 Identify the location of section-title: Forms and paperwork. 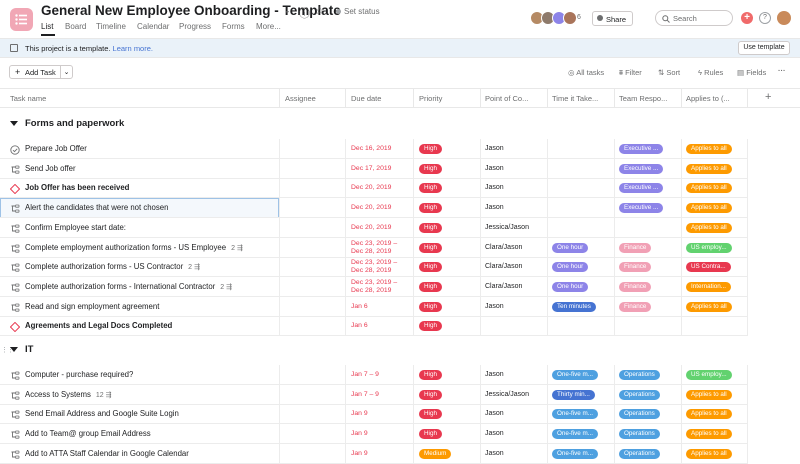
(74, 123).